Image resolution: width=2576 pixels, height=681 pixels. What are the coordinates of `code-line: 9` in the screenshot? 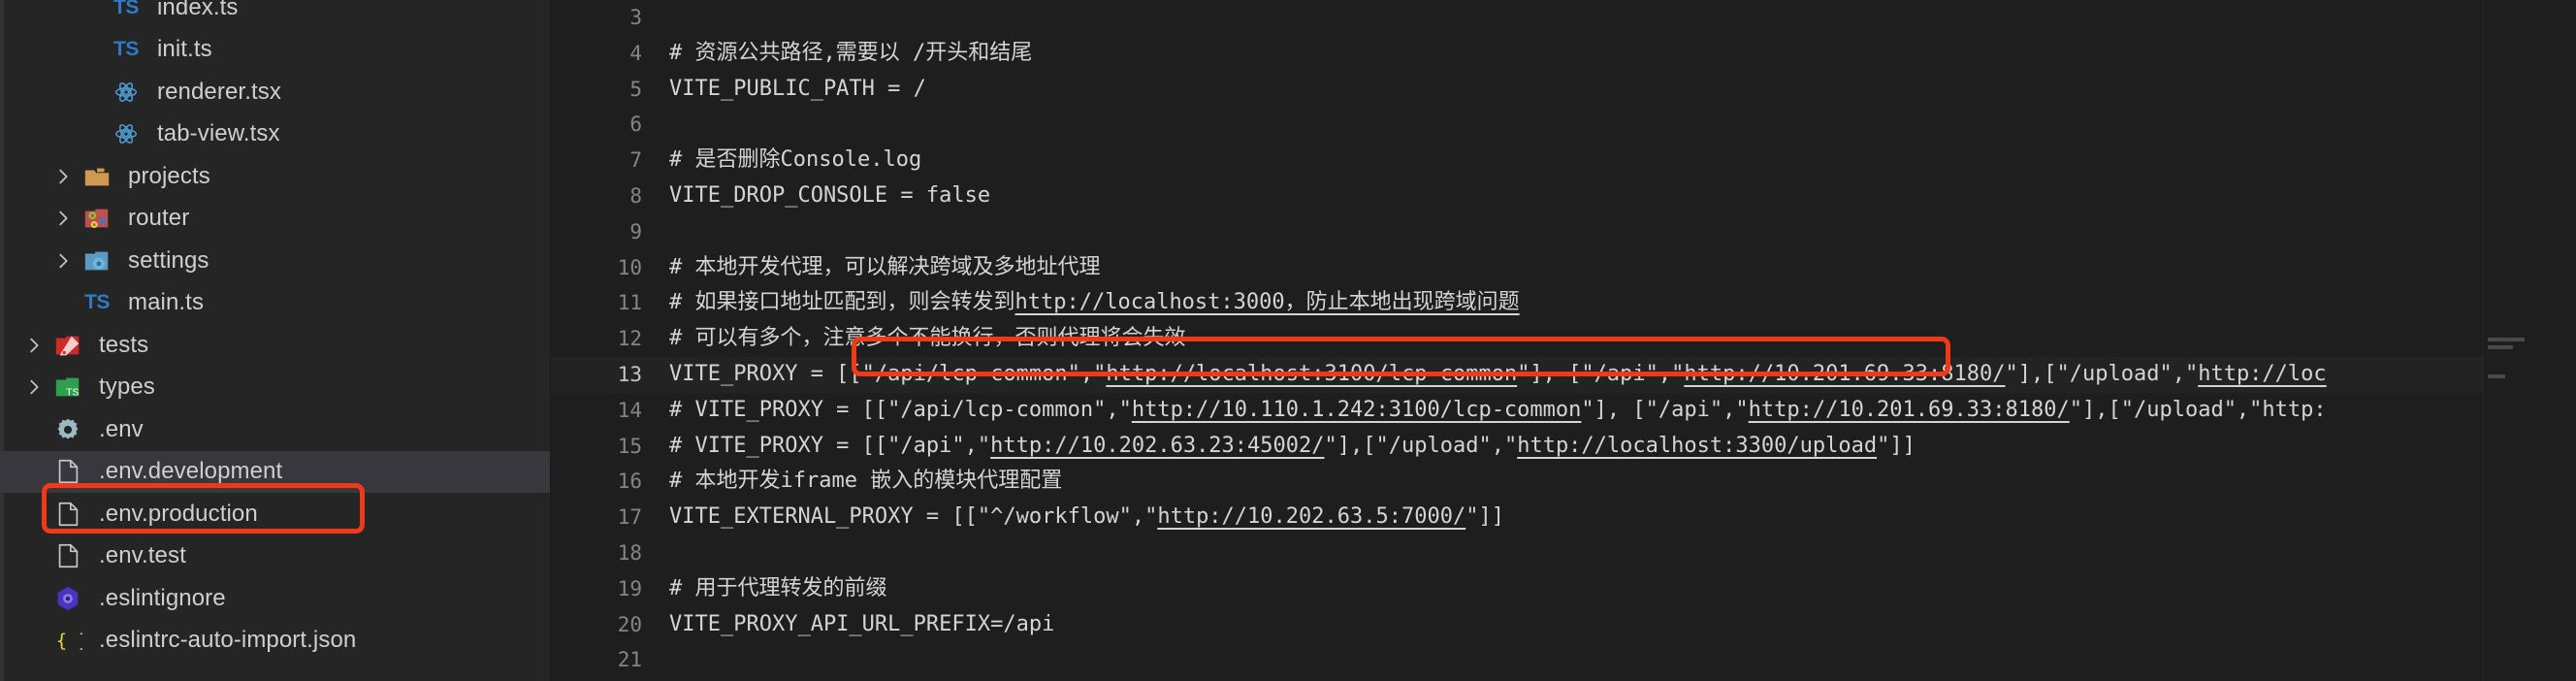 It's located at (1563, 232).